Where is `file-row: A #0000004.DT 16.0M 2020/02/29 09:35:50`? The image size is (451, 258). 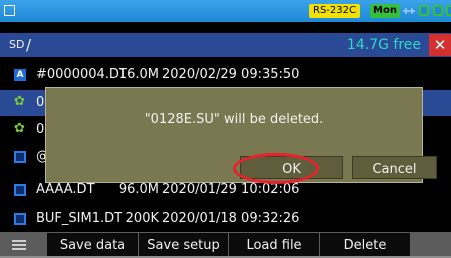 file-row: A #0000004.DT 16.0M 2020/02/29 09:35:50 is located at coordinates (225, 75).